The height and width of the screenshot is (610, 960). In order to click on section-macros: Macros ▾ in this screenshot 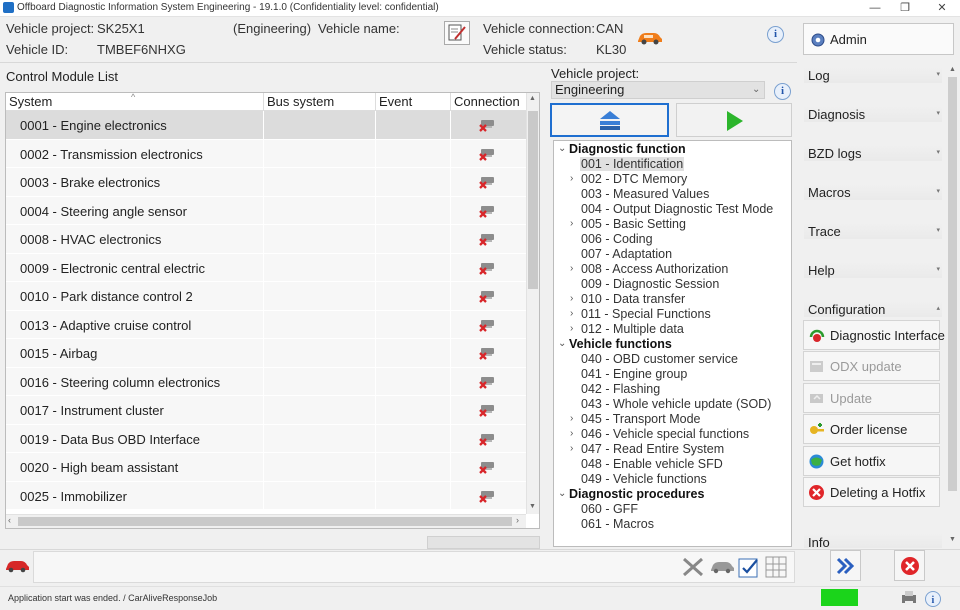, I will do `click(873, 192)`.